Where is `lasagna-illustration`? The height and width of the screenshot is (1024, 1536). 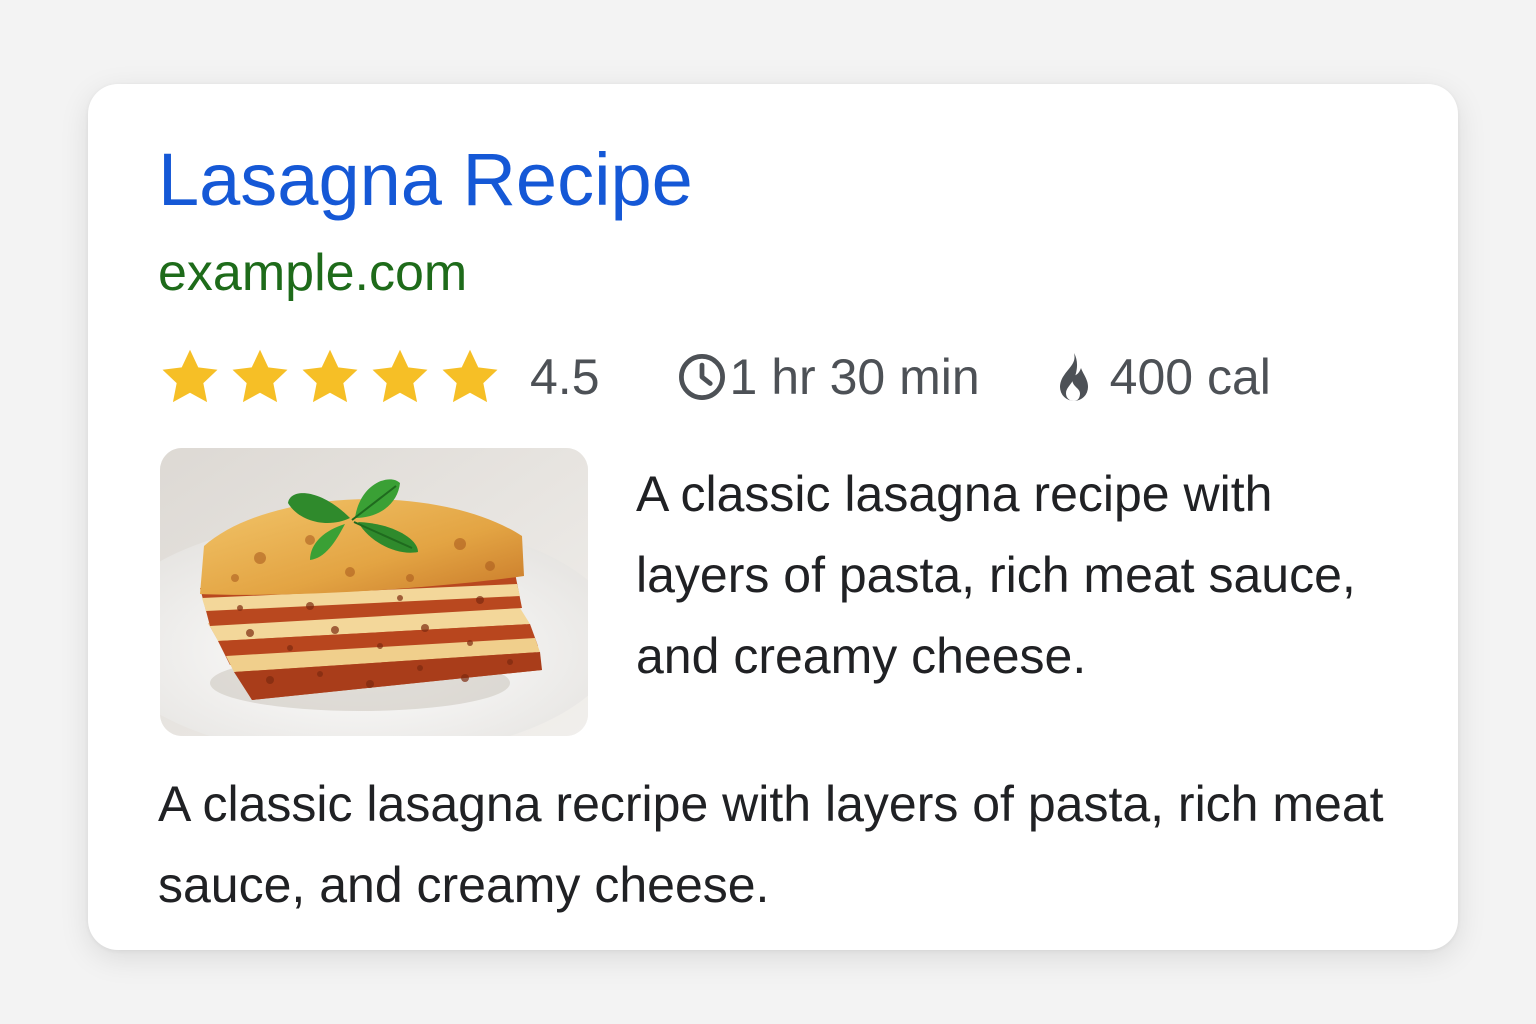
lasagna-illustration is located at coordinates (374, 592).